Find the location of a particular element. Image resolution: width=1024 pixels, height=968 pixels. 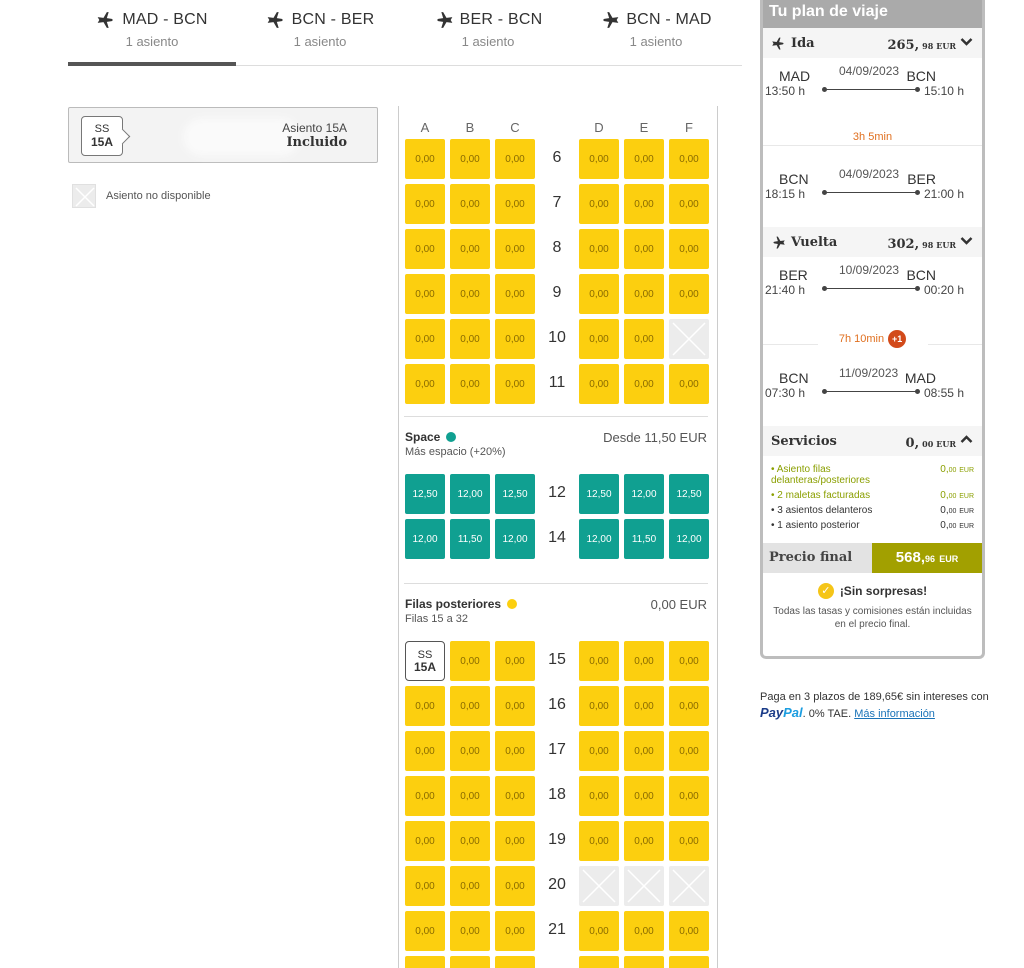

more-info-link: Más información is located at coordinates (894, 714).